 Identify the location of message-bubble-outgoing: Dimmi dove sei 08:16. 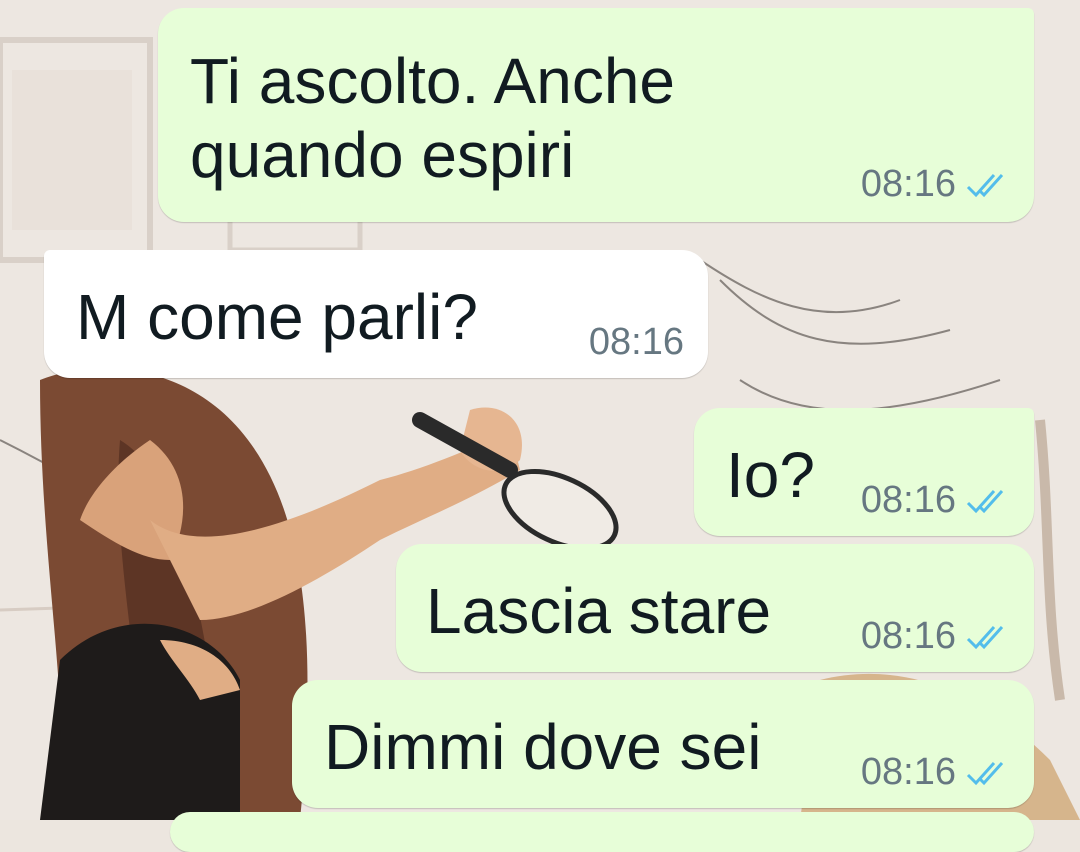
(663, 744).